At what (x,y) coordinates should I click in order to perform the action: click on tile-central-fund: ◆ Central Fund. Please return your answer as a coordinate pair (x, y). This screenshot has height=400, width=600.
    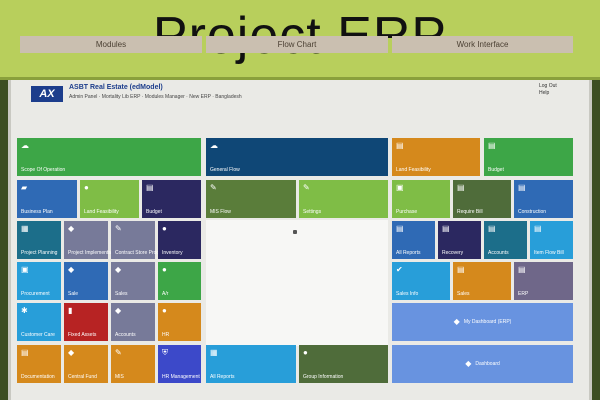
    Looking at the image, I should click on (86, 364).